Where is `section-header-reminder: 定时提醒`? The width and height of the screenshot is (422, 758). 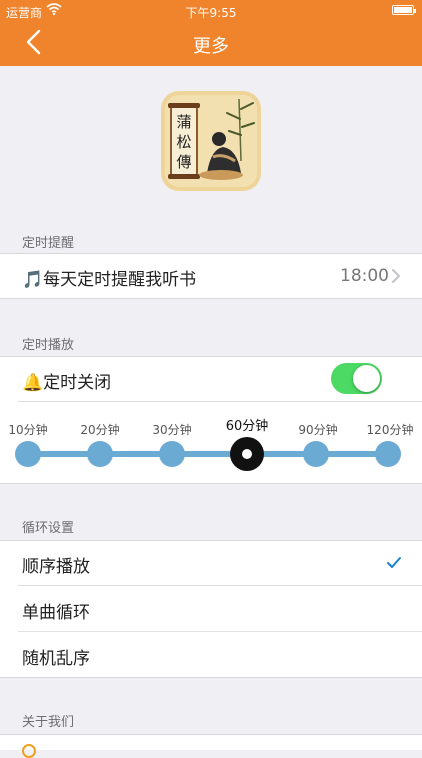
section-header-reminder: 定时提醒 is located at coordinates (48, 243).